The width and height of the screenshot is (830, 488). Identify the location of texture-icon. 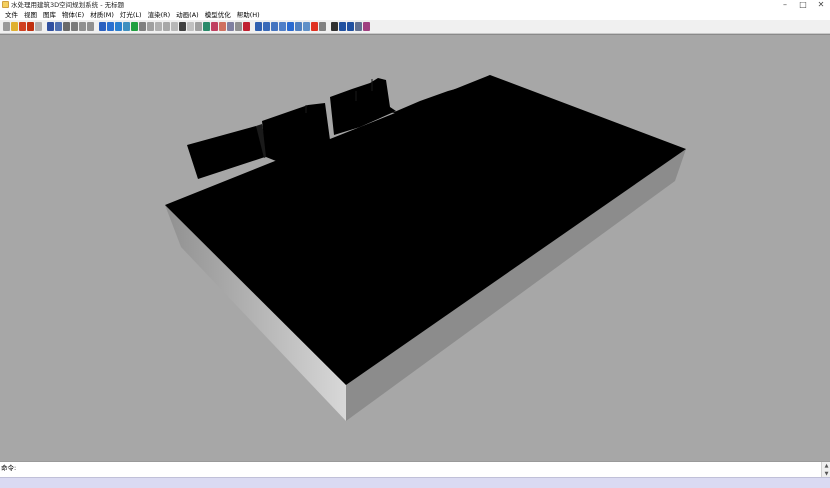
(214, 26).